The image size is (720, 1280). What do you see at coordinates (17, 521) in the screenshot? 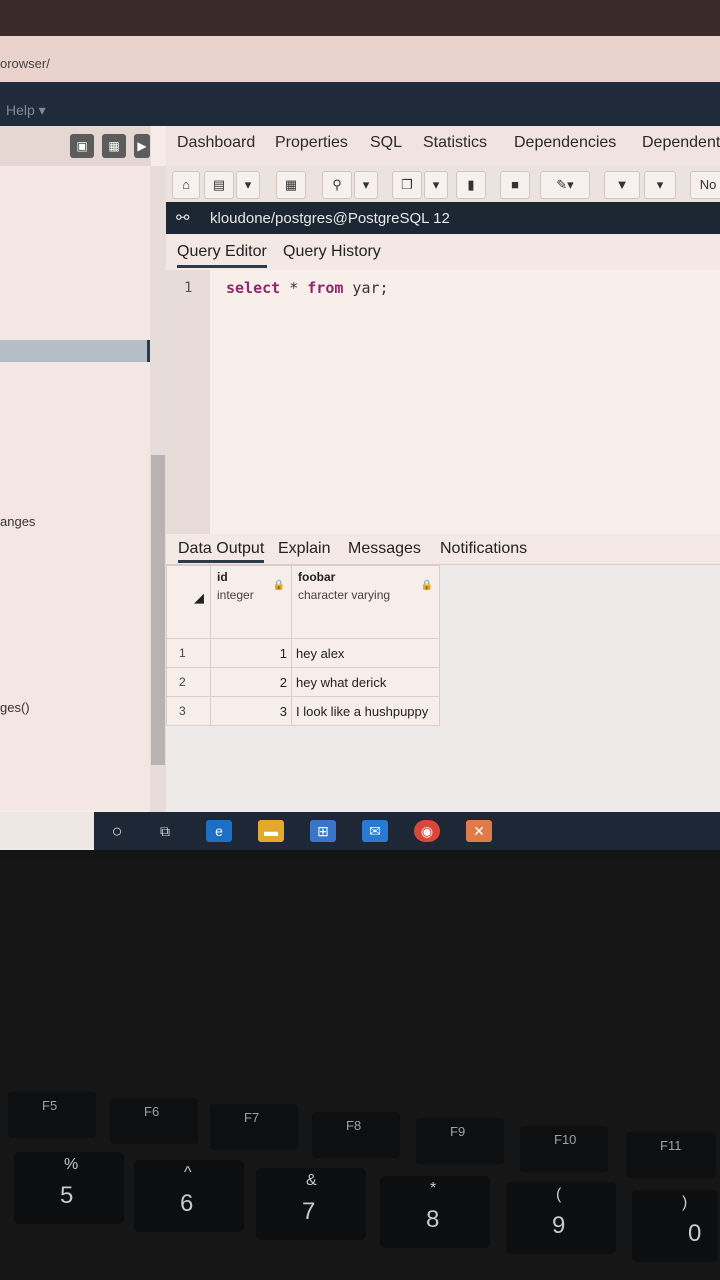
I see `tree-node-label: anges` at bounding box center [17, 521].